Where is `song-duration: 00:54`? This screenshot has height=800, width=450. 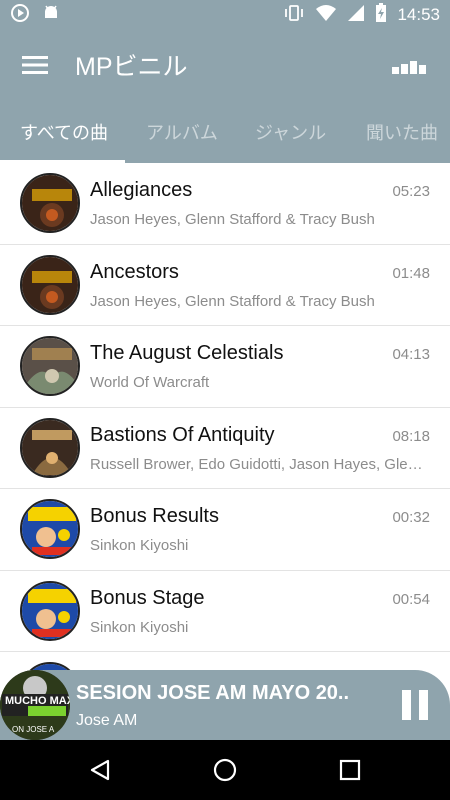
song-duration: 00:54 is located at coordinates (411, 599).